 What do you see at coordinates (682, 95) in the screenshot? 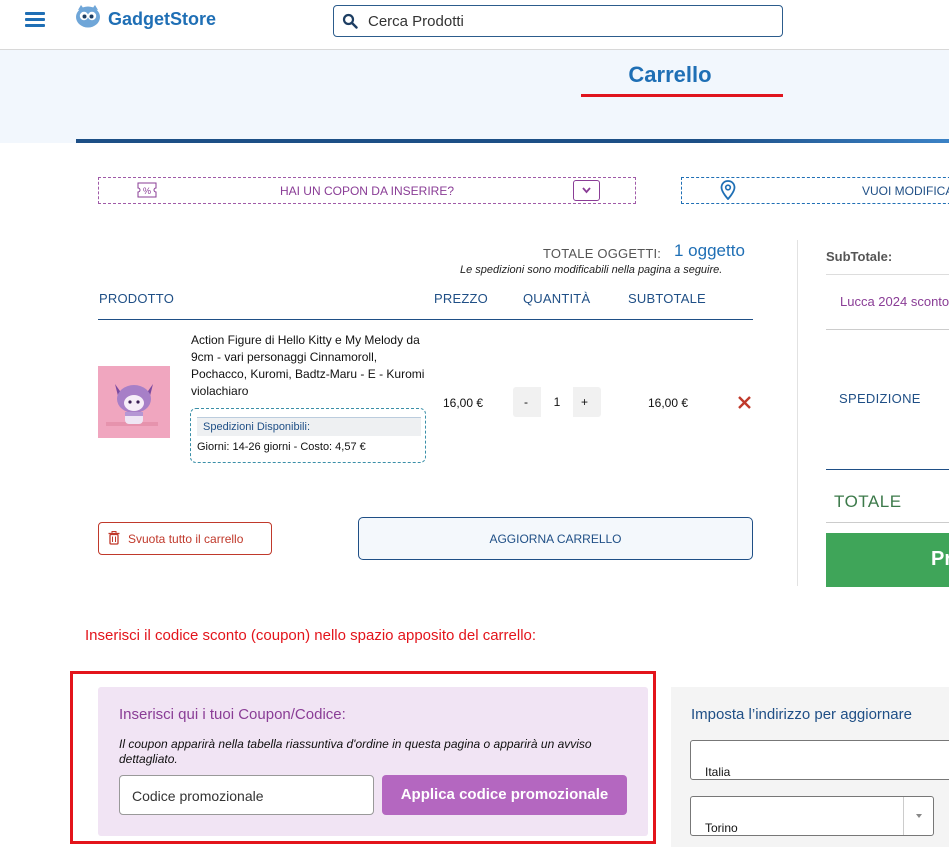
I see `title-underline` at bounding box center [682, 95].